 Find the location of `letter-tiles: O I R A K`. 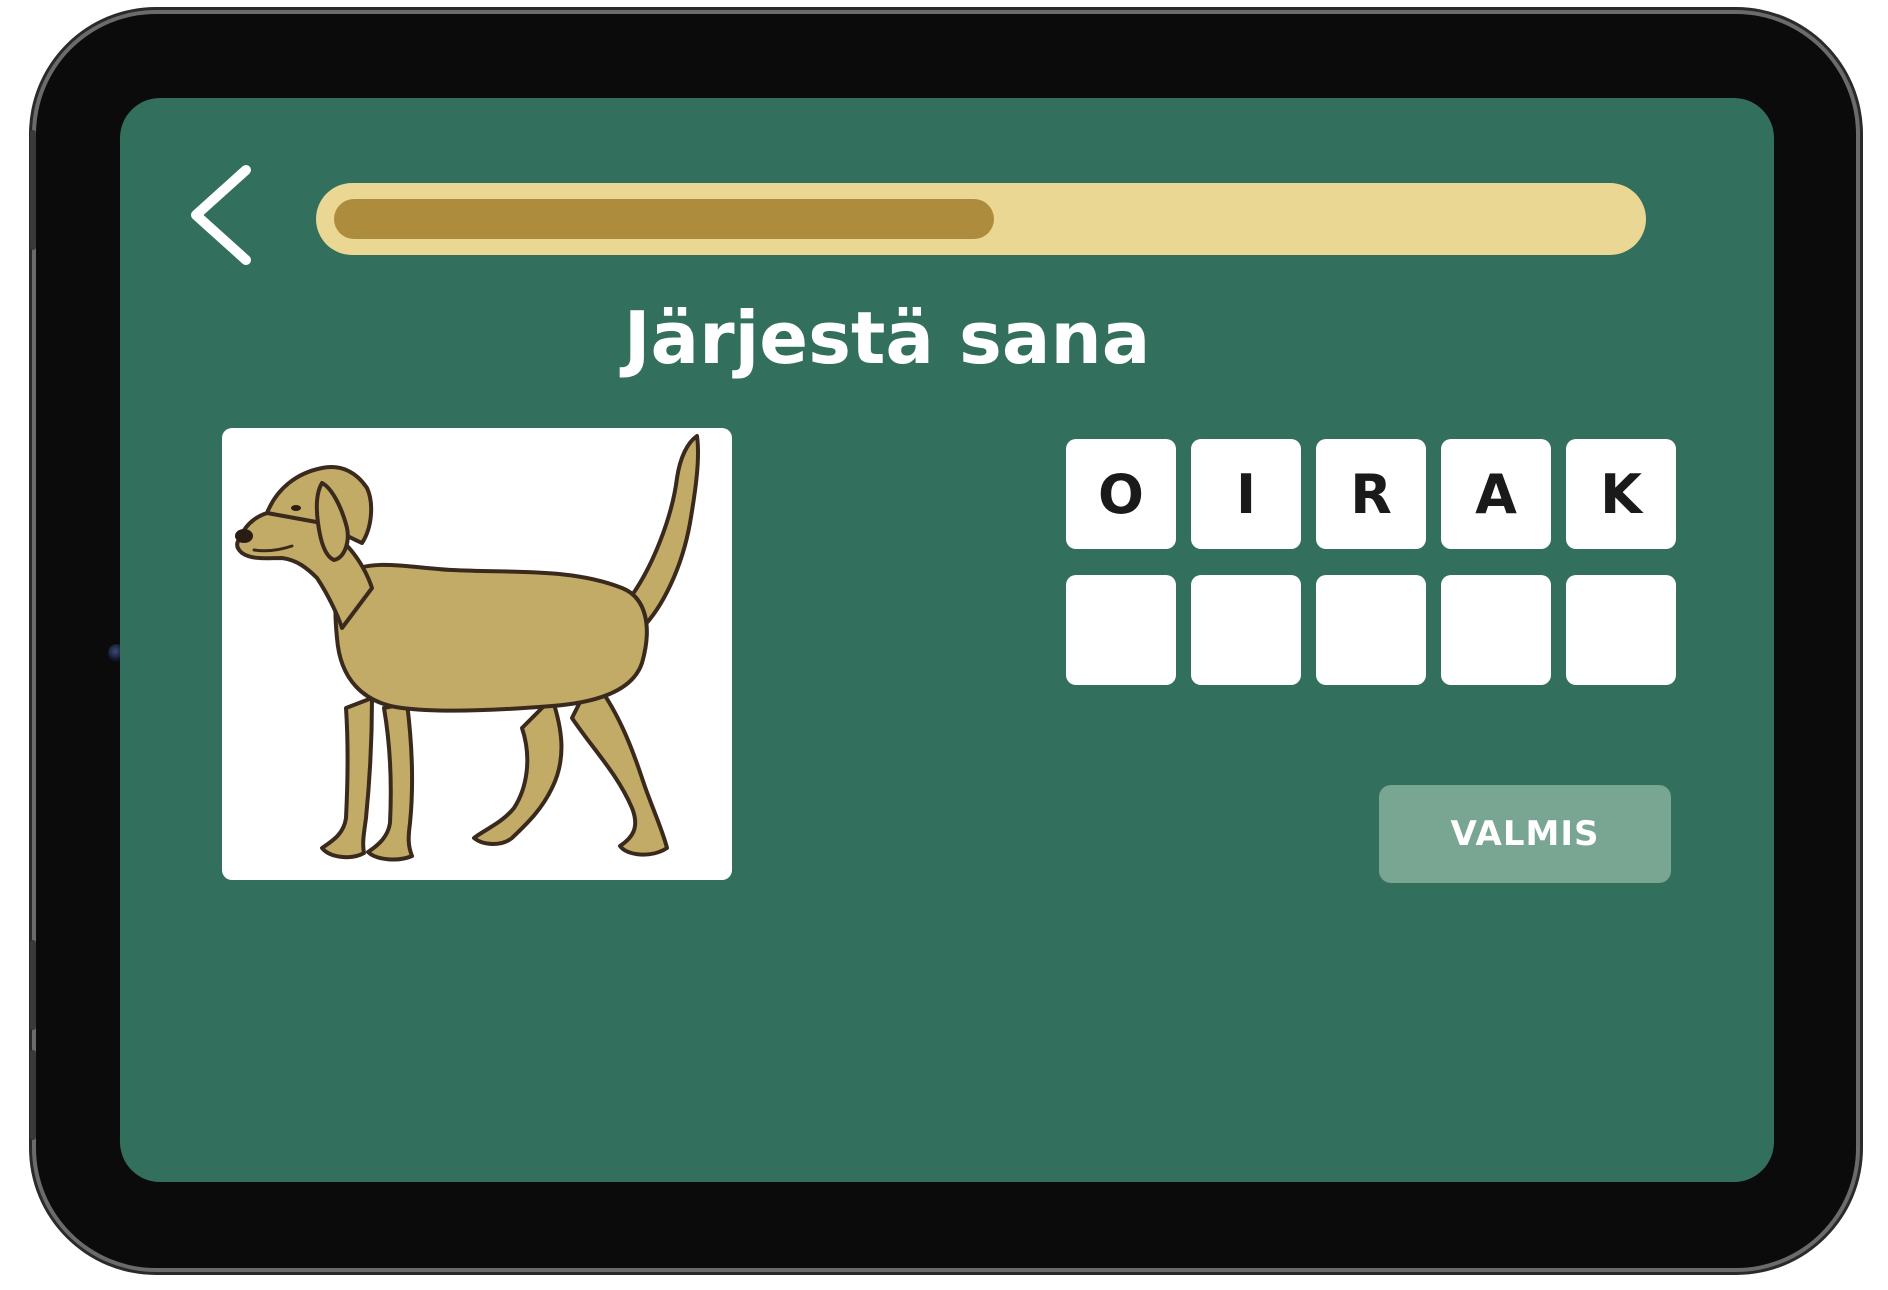

letter-tiles: O I R A K is located at coordinates (1371, 494).